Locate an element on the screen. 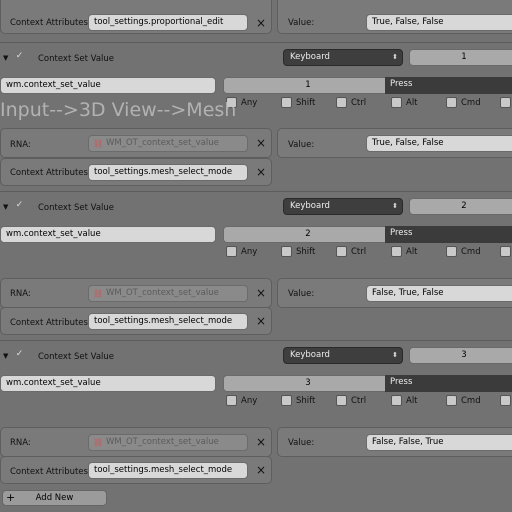 The image size is (512, 512). top-context-attributes-field: tool_settings.proportional_edit is located at coordinates (168, 22).